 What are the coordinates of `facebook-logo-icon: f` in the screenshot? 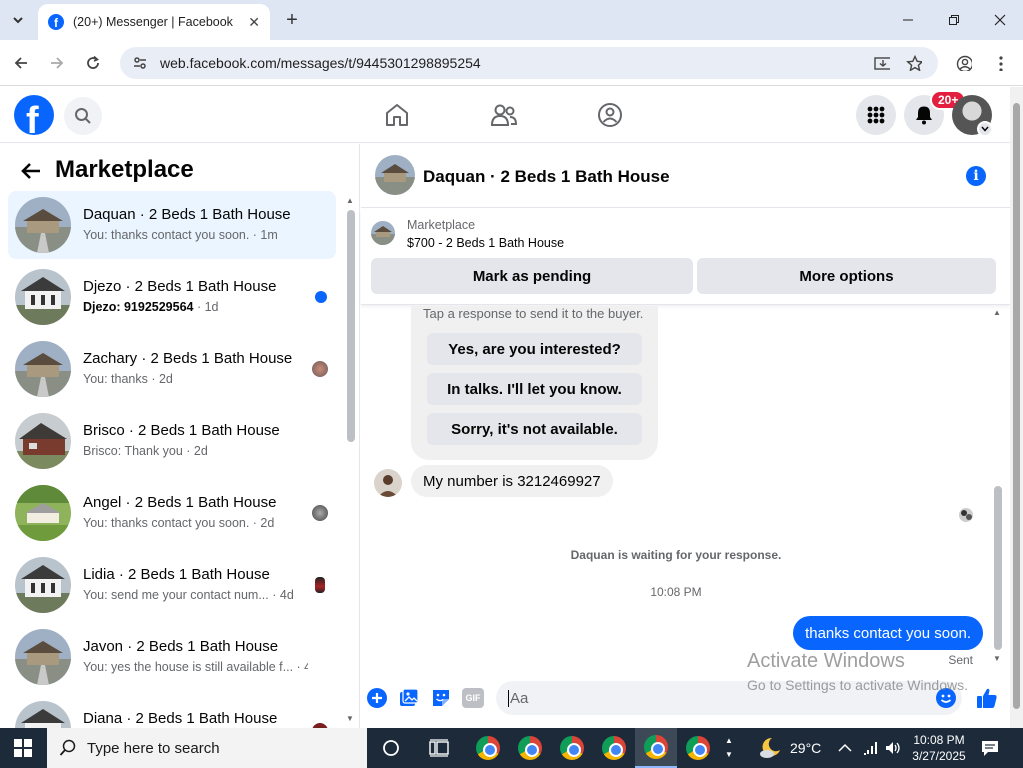 It's located at (34, 115).